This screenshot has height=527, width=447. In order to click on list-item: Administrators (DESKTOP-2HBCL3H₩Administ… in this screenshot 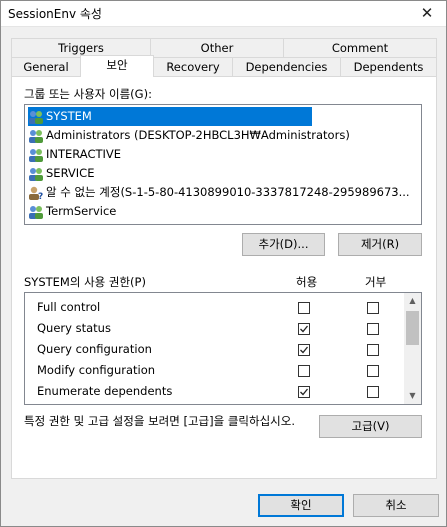, I will do `click(189, 135)`.